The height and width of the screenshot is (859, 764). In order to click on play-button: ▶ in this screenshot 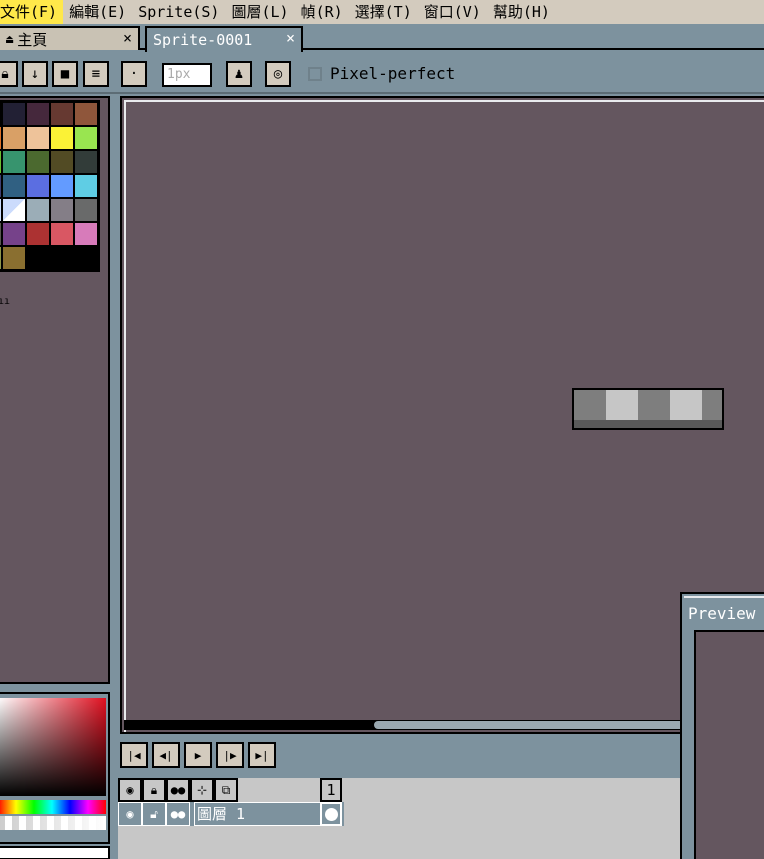, I will do `click(198, 755)`.